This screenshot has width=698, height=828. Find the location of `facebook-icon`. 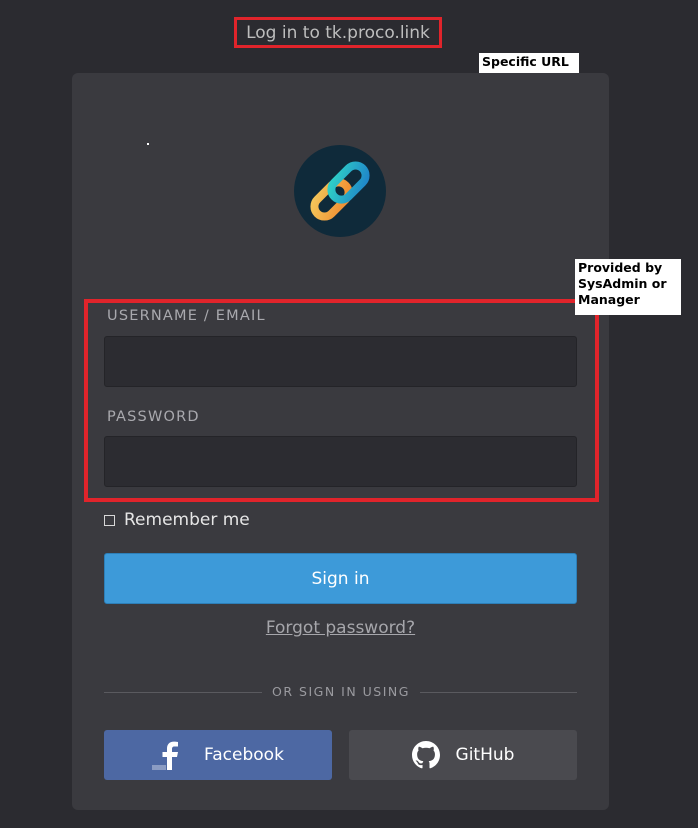

facebook-icon is located at coordinates (165, 755).